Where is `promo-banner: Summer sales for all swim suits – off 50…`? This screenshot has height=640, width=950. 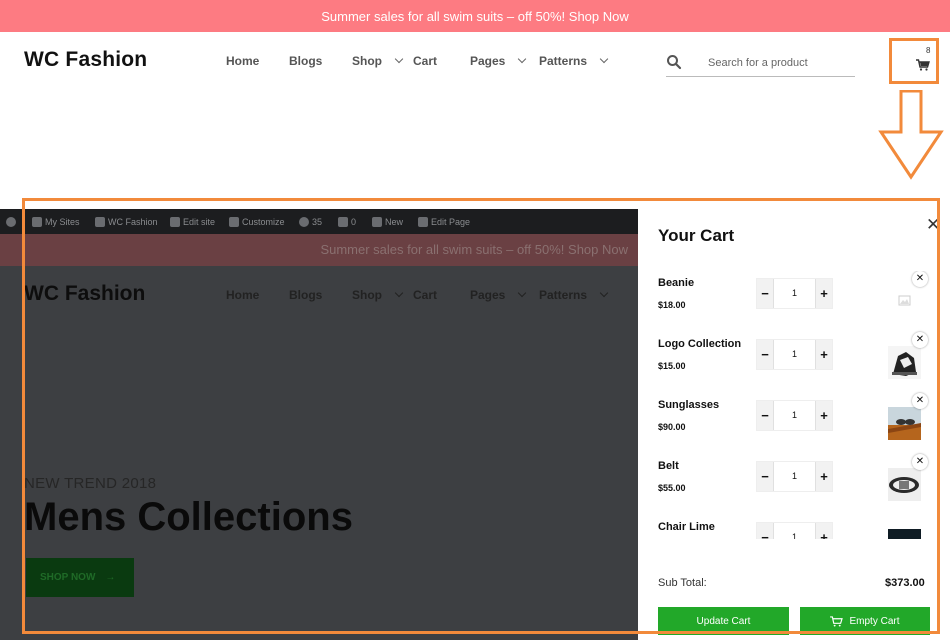 promo-banner: Summer sales for all swim suits – off 50… is located at coordinates (475, 16).